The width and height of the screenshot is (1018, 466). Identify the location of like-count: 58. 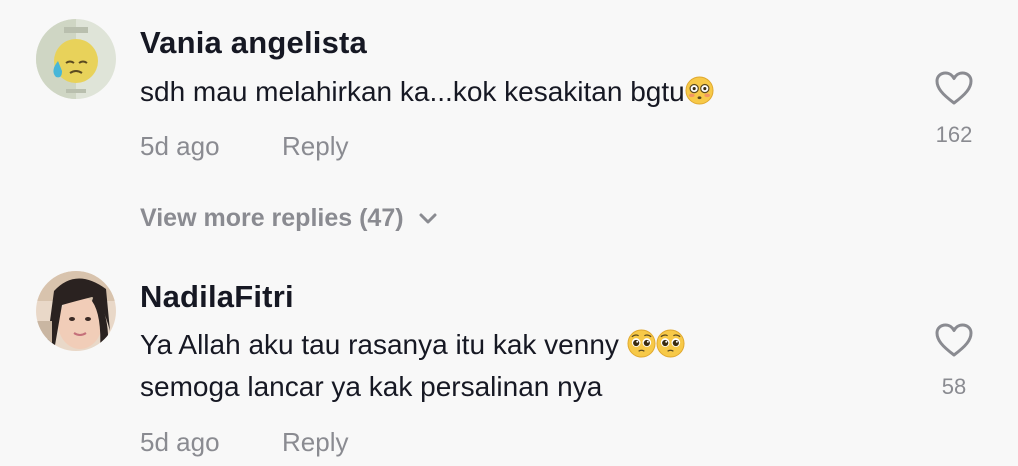
(954, 386).